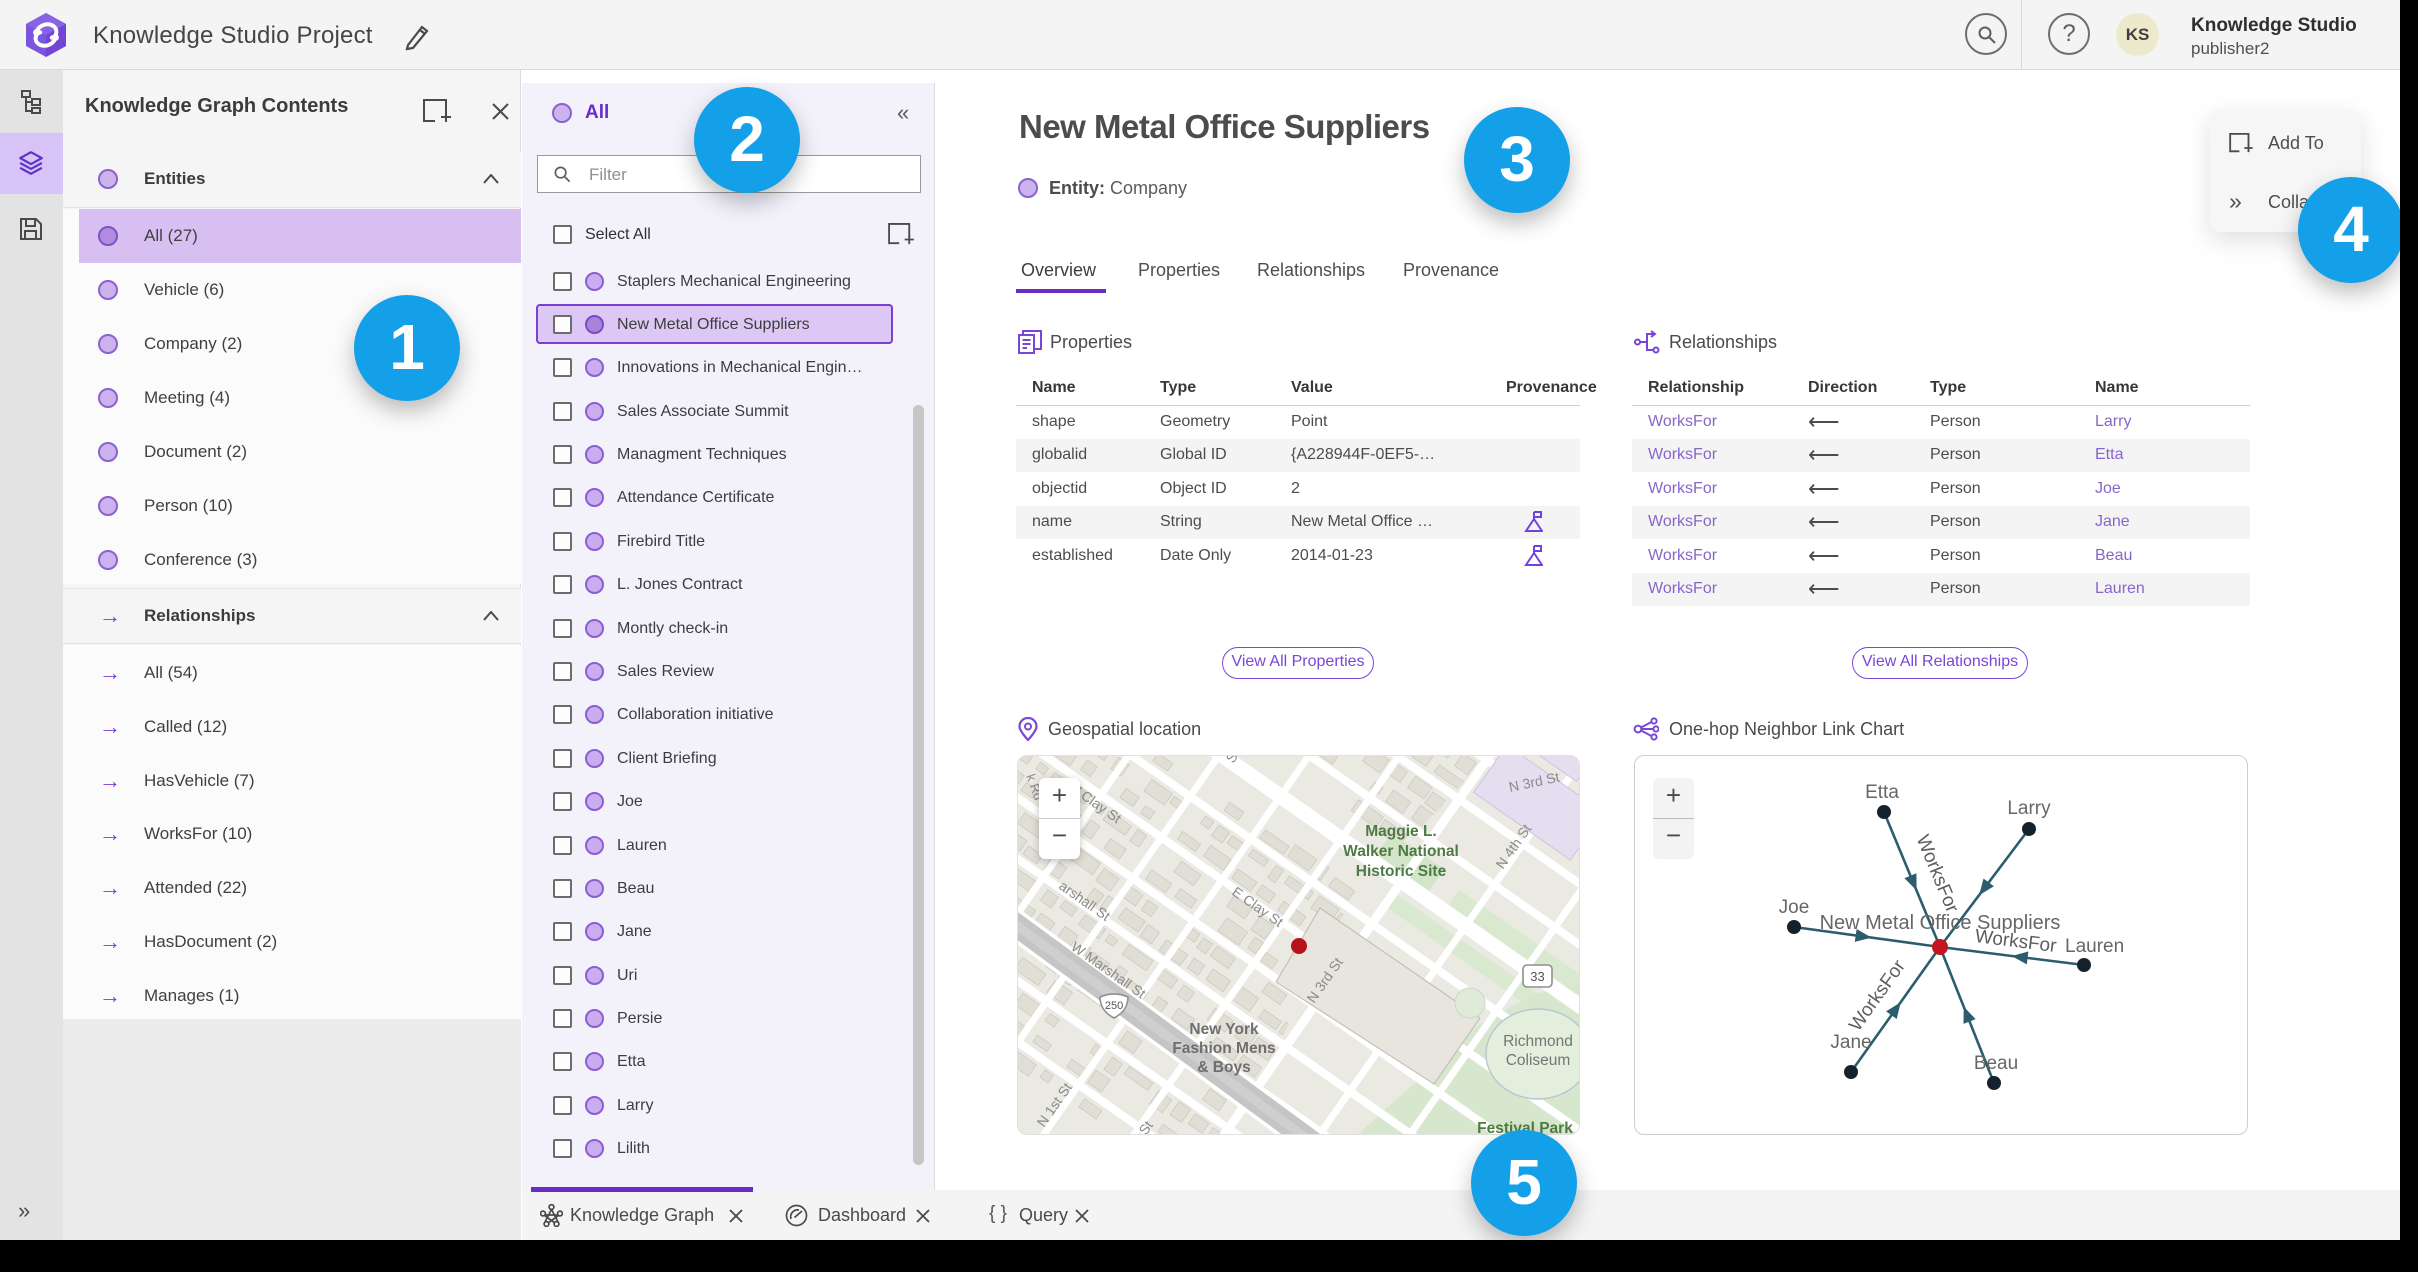  What do you see at coordinates (1850, 1042) in the screenshot?
I see `svg-text: Jane` at bounding box center [1850, 1042].